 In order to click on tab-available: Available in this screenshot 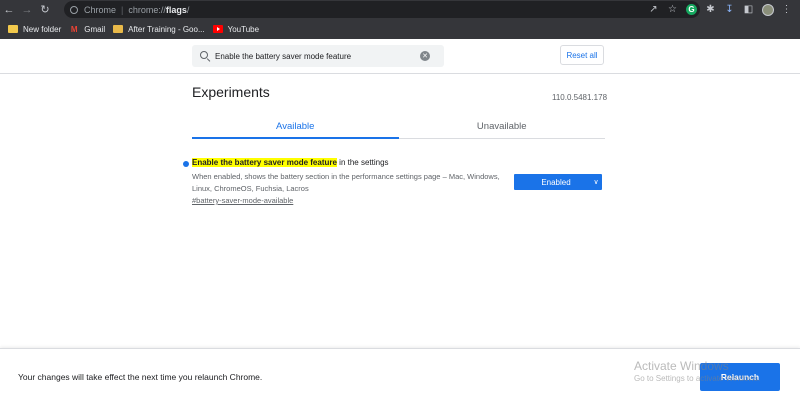, I will do `click(295, 126)`.